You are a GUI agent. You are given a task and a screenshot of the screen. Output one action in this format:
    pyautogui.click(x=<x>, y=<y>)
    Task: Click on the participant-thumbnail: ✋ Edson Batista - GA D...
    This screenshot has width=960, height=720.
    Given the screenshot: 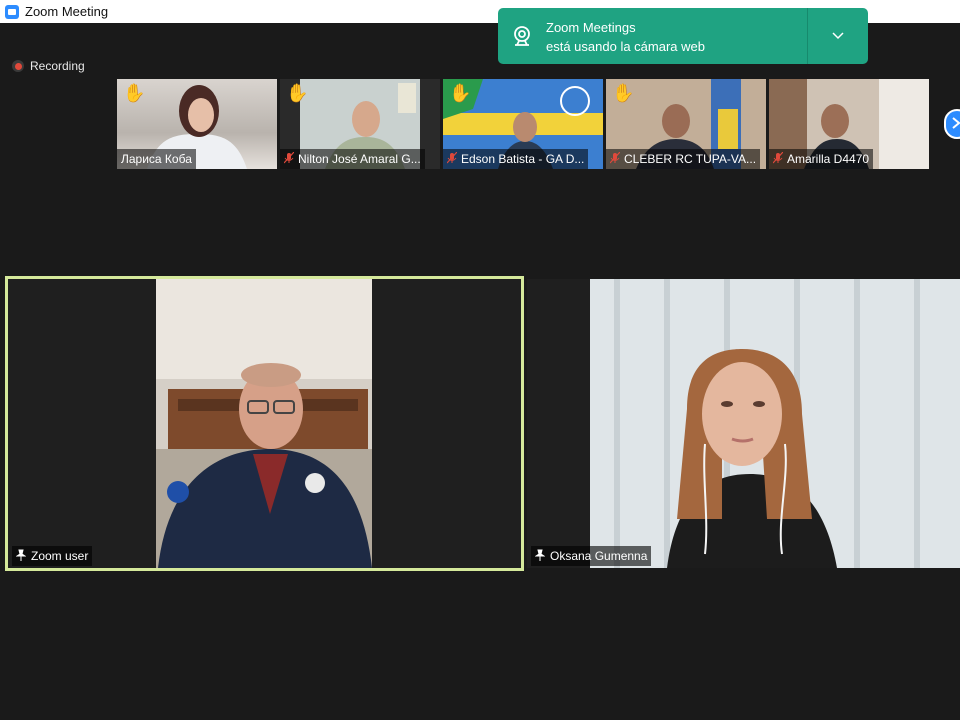 What is the action you would take?
    pyautogui.click(x=523, y=124)
    